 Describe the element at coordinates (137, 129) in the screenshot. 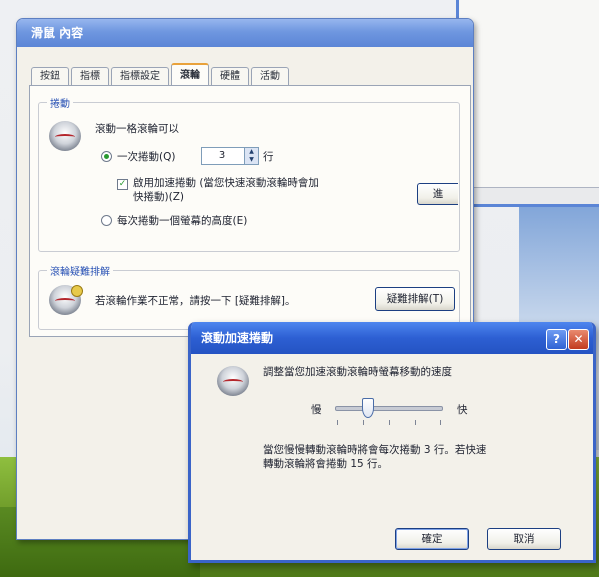

I see `scroll-description: 滾動一格滾輪可以` at that location.